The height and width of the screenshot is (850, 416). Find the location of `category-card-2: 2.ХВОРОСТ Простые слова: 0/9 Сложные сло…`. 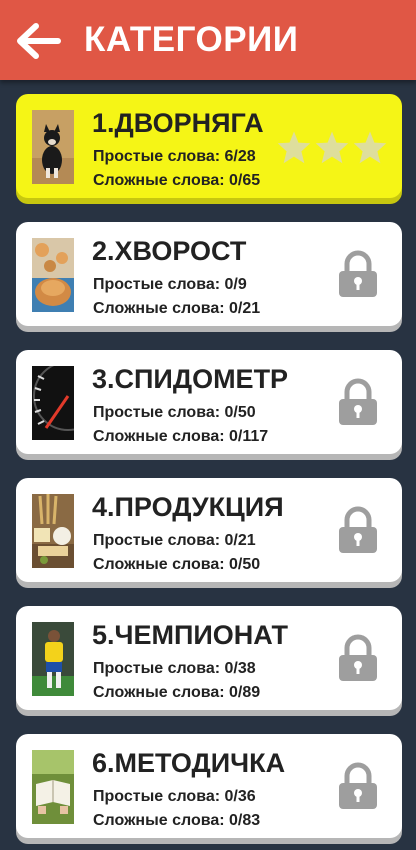

category-card-2: 2.ХВОРОСТ Простые слова: 0/9 Сложные сло… is located at coordinates (209, 274).